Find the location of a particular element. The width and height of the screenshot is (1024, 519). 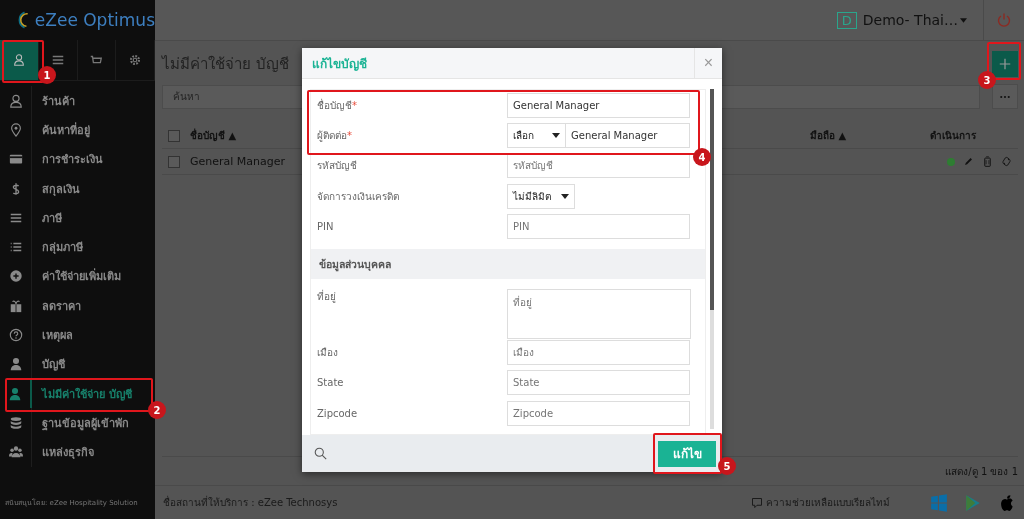

field-label: รหัสบัญชี is located at coordinates (337, 166).